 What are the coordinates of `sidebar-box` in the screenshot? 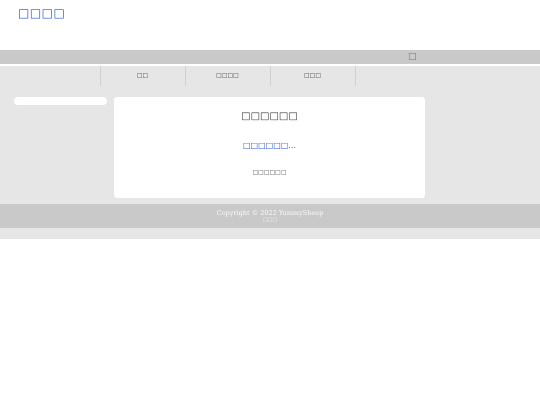 It's located at (60, 101).